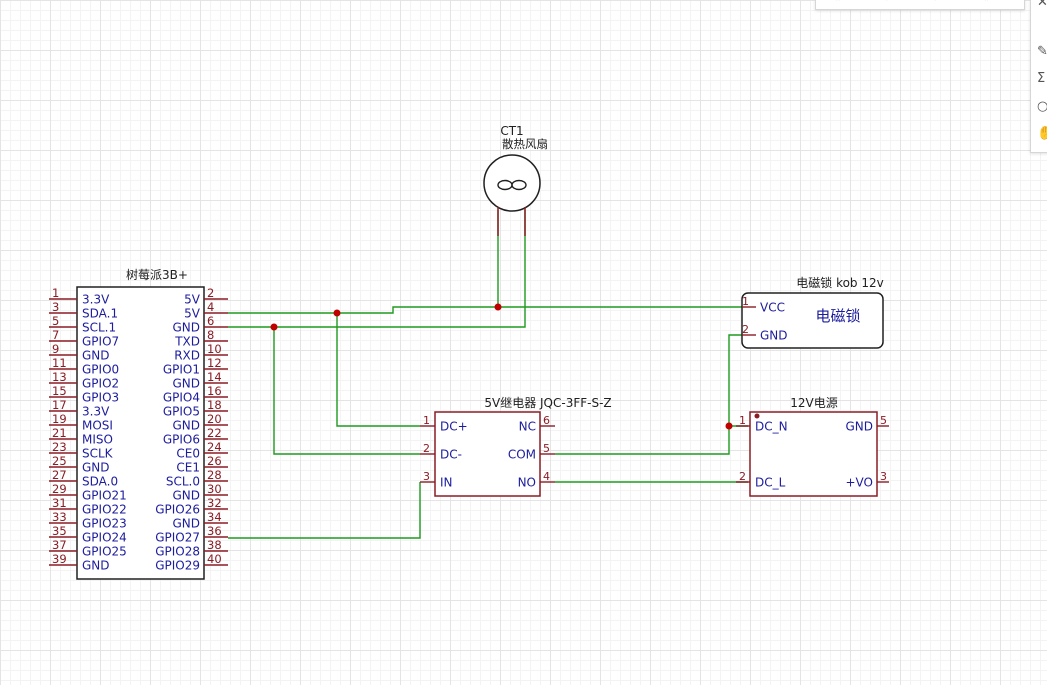  I want to click on pin-number: 22, so click(214, 433).